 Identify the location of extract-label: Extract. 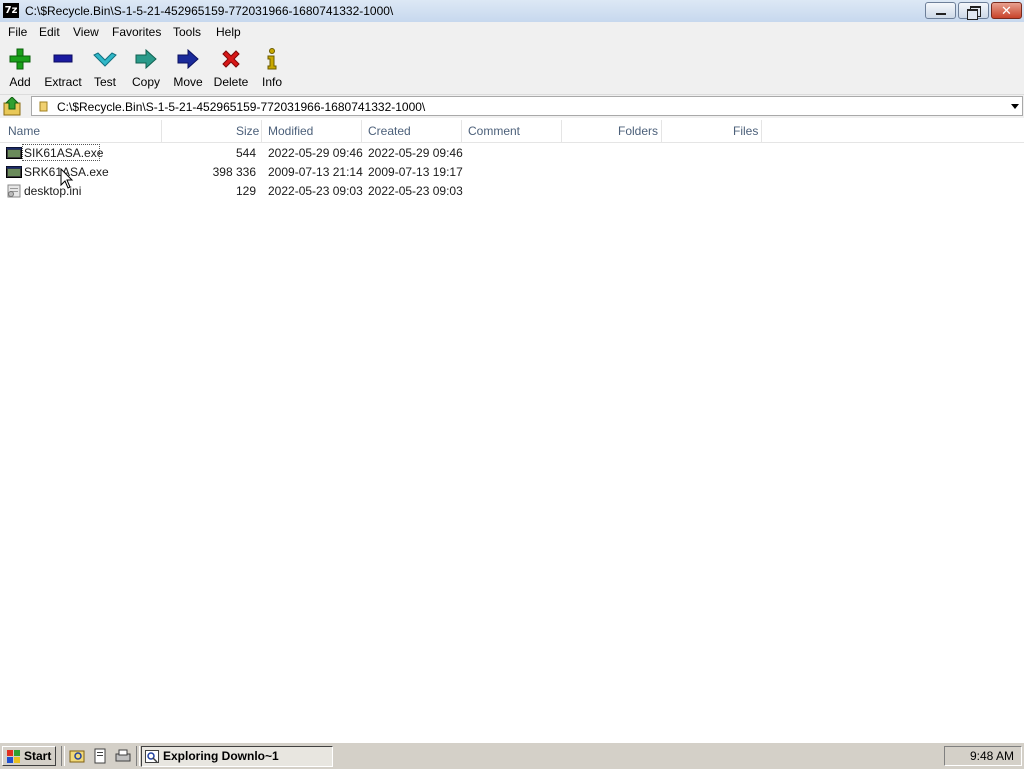
(63, 82).